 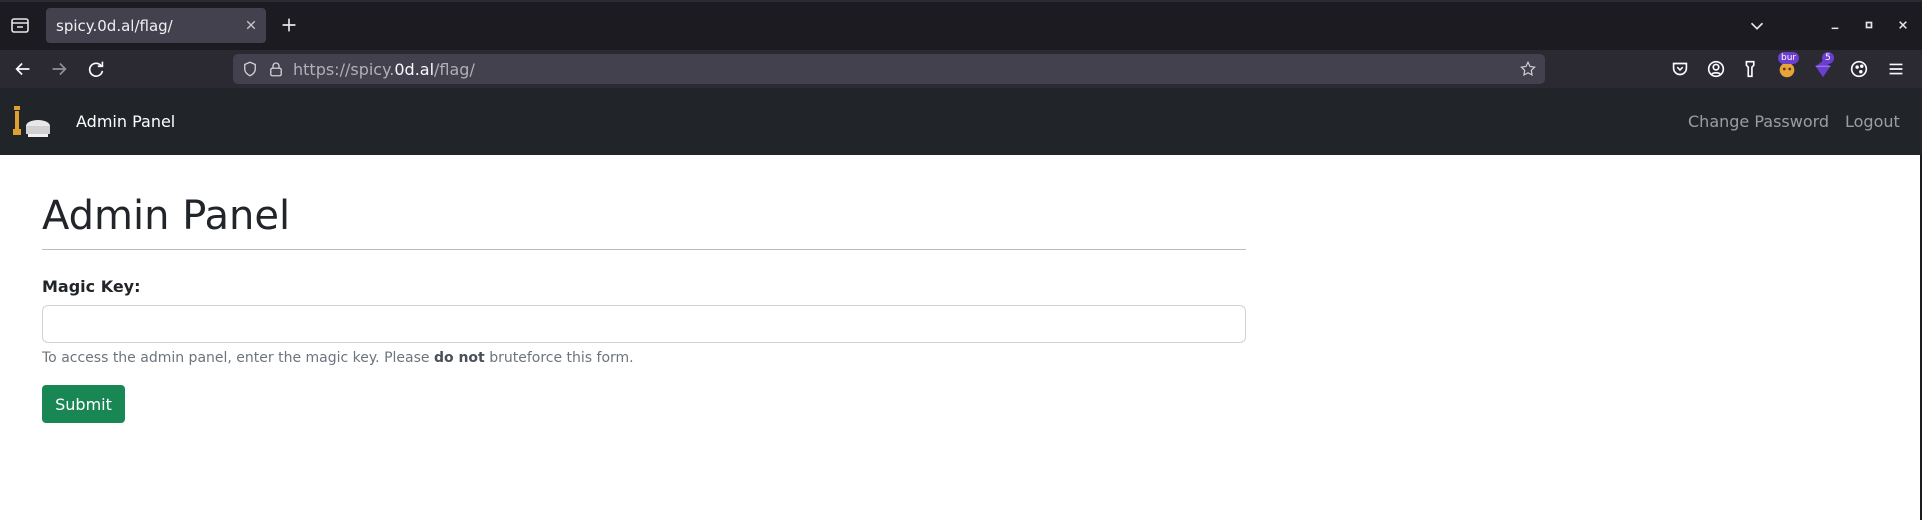 What do you see at coordinates (1680, 69) in the screenshot?
I see `pocket-icon` at bounding box center [1680, 69].